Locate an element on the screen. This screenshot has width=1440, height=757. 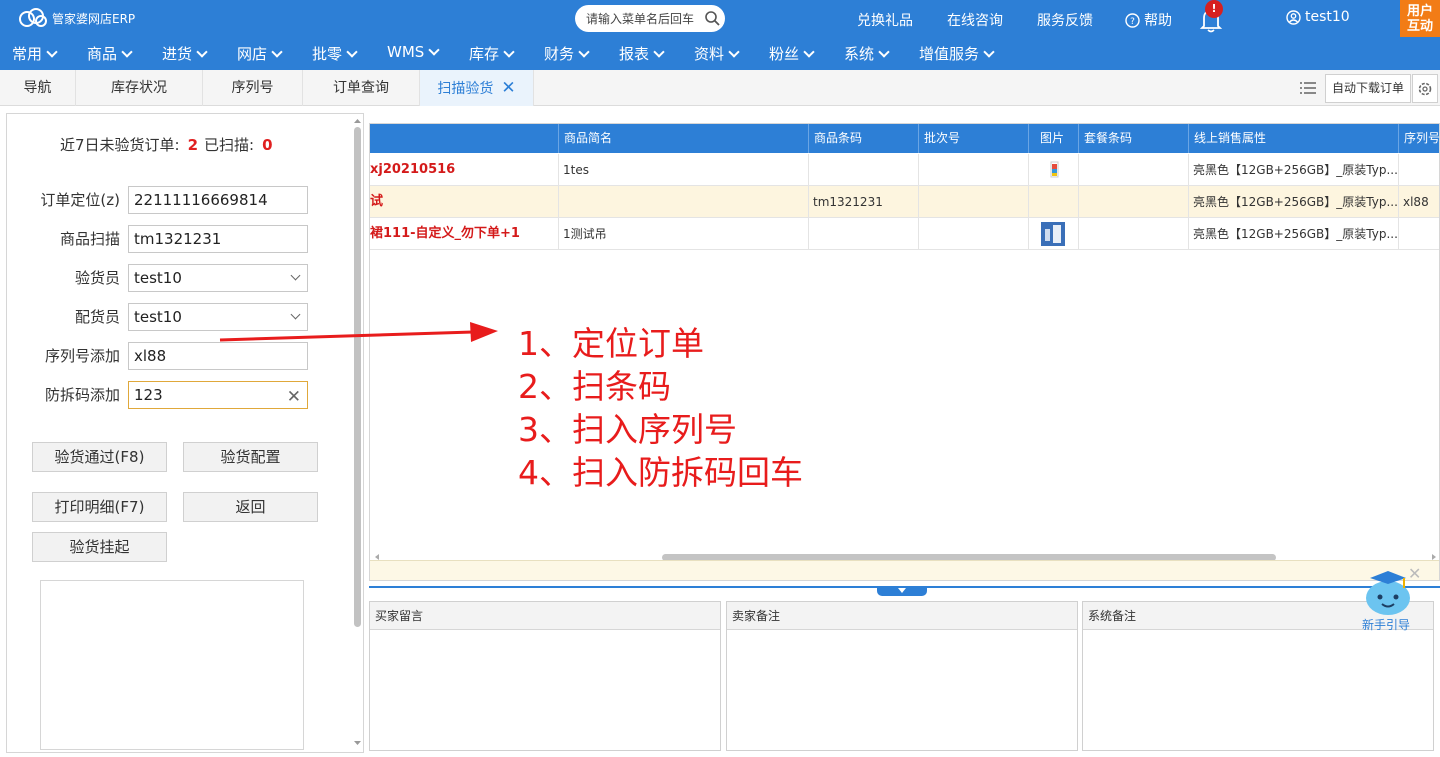
cell-combo-barcode is located at coordinates (1134, 202).